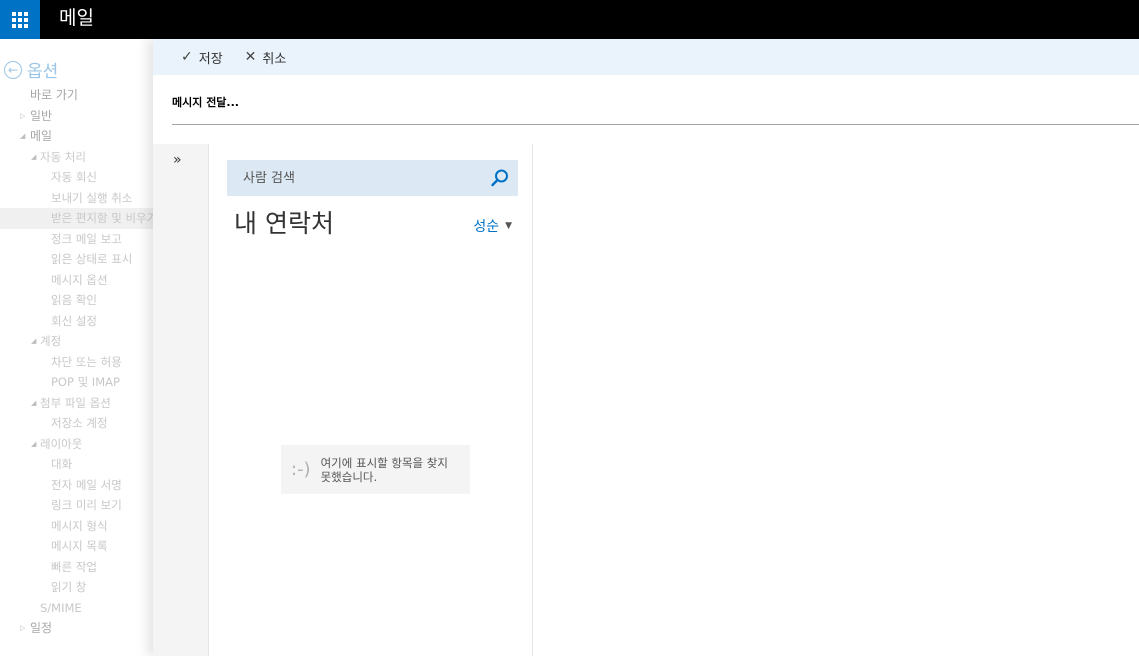  I want to click on my-contacts-title: 내 연락처, so click(284, 223).